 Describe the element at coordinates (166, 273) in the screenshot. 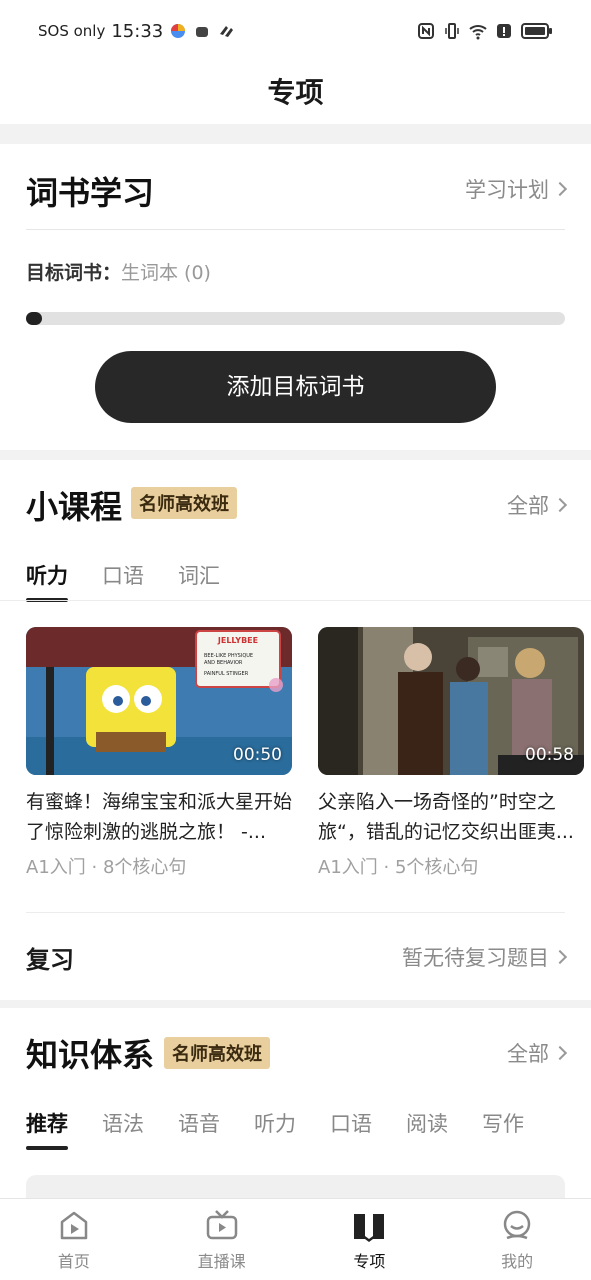

I see `target-book-value: 生词本 (0)` at that location.